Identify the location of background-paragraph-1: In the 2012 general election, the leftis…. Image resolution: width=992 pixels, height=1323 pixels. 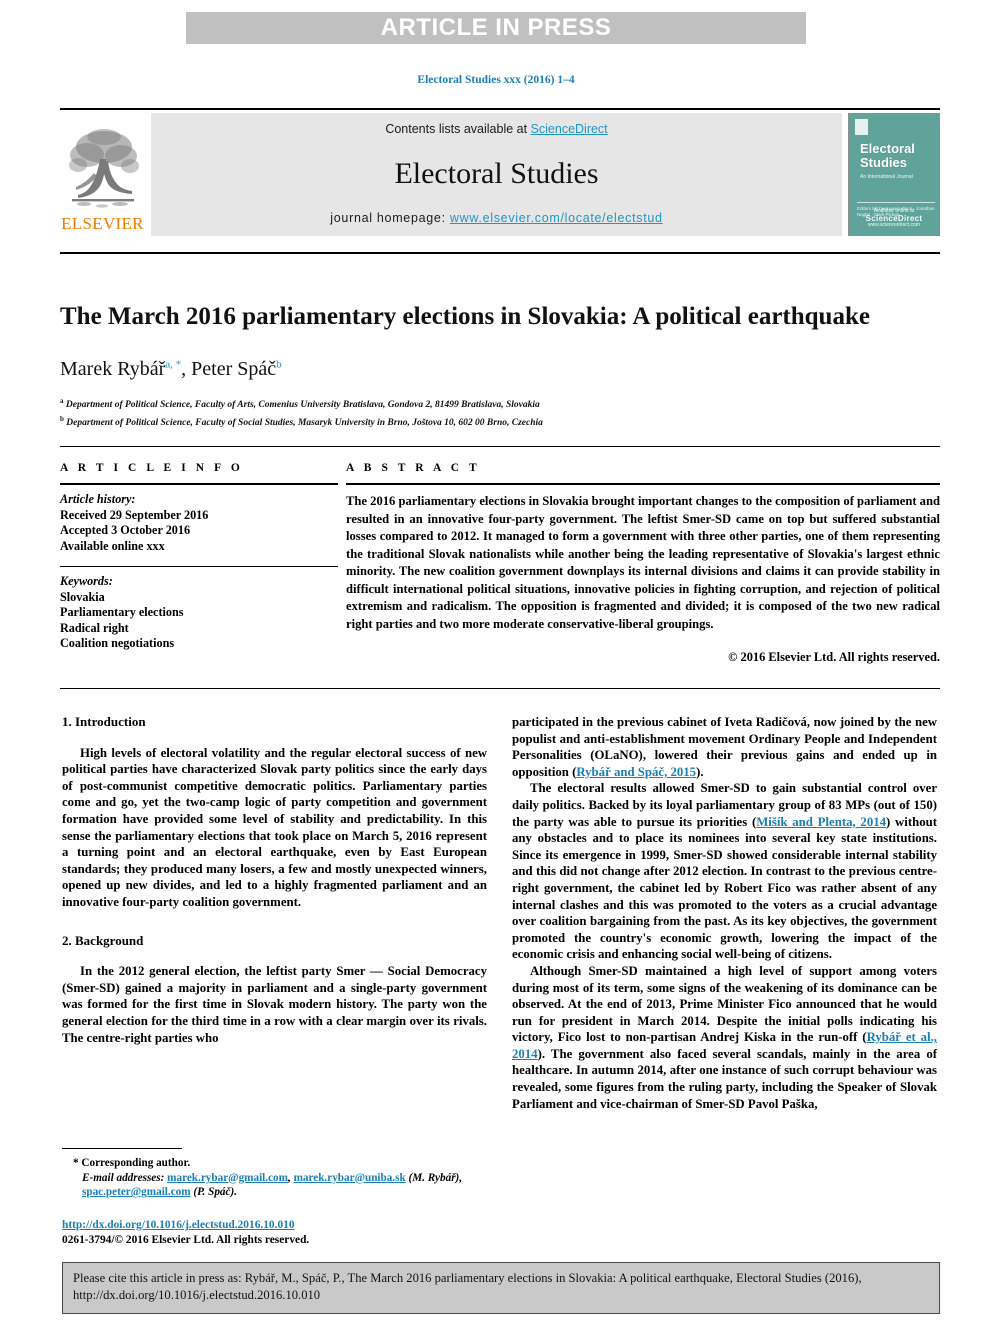
(274, 1004).